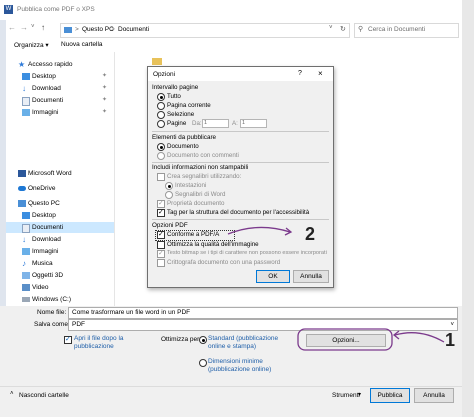 The height and width of the screenshot is (417, 474). Describe the element at coordinates (24, 239) in the screenshot. I see `download-arrow-icon: ↓` at that location.